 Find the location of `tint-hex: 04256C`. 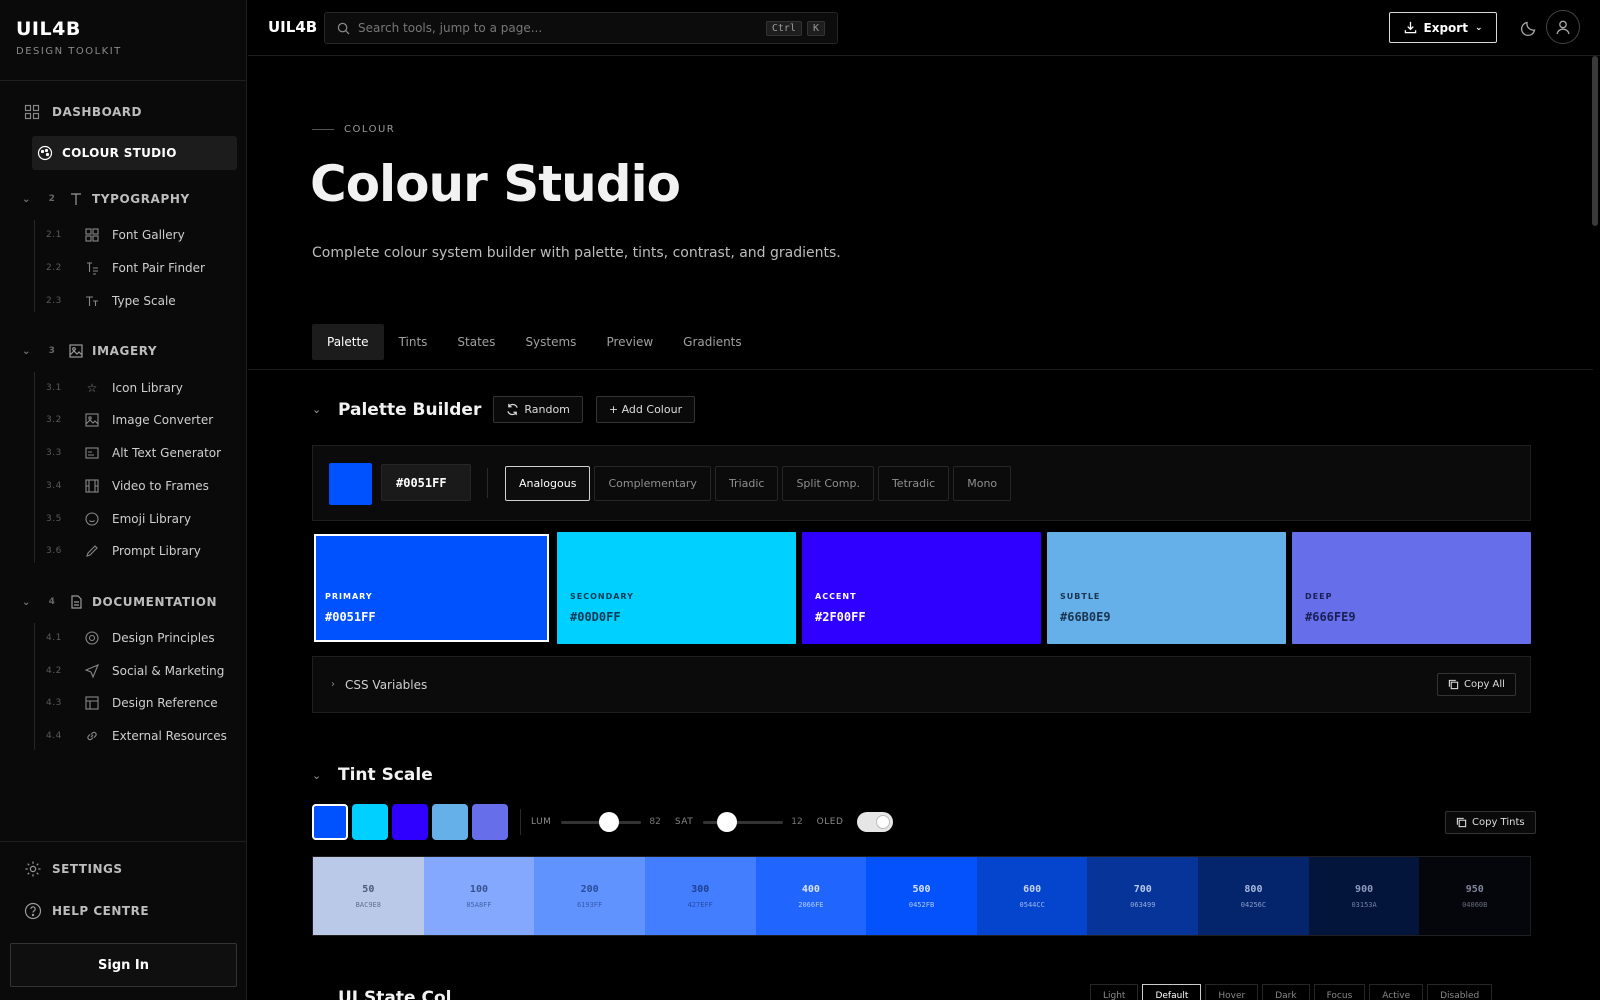

tint-hex: 04256C is located at coordinates (1253, 904).